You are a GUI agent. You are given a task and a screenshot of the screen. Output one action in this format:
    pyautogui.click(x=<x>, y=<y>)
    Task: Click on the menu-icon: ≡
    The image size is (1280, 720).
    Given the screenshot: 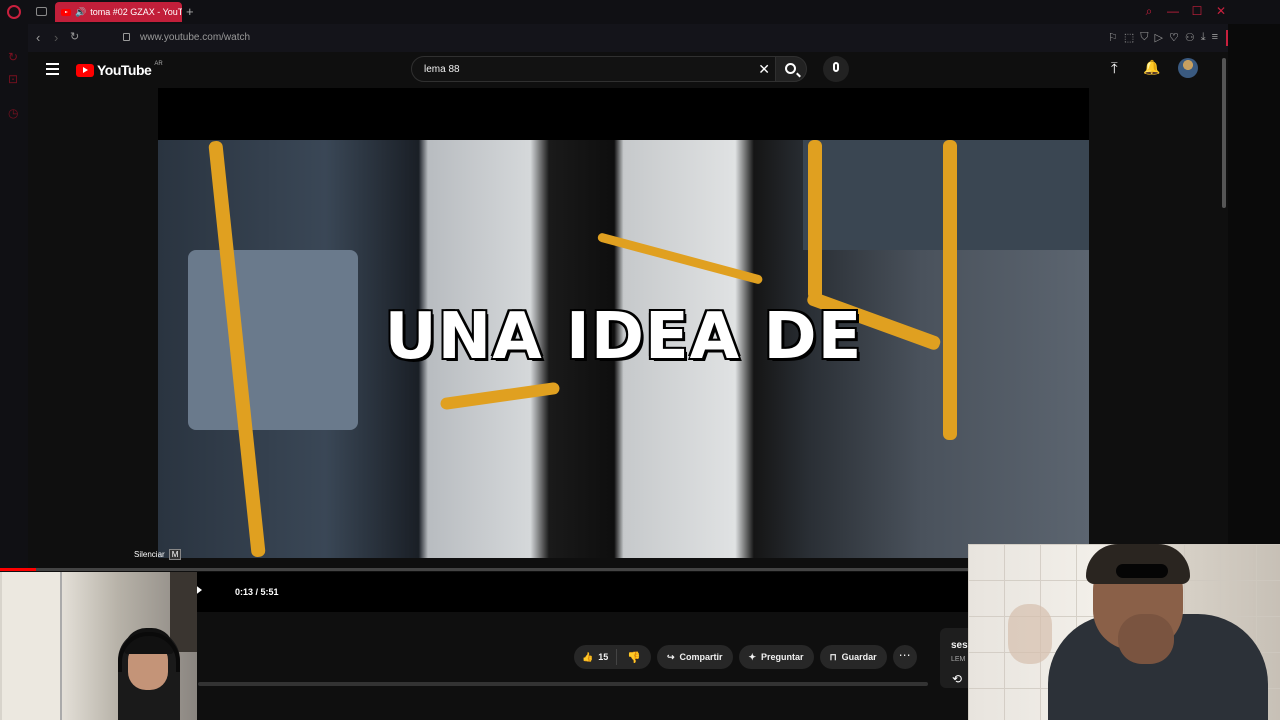 What is the action you would take?
    pyautogui.click(x=1215, y=37)
    